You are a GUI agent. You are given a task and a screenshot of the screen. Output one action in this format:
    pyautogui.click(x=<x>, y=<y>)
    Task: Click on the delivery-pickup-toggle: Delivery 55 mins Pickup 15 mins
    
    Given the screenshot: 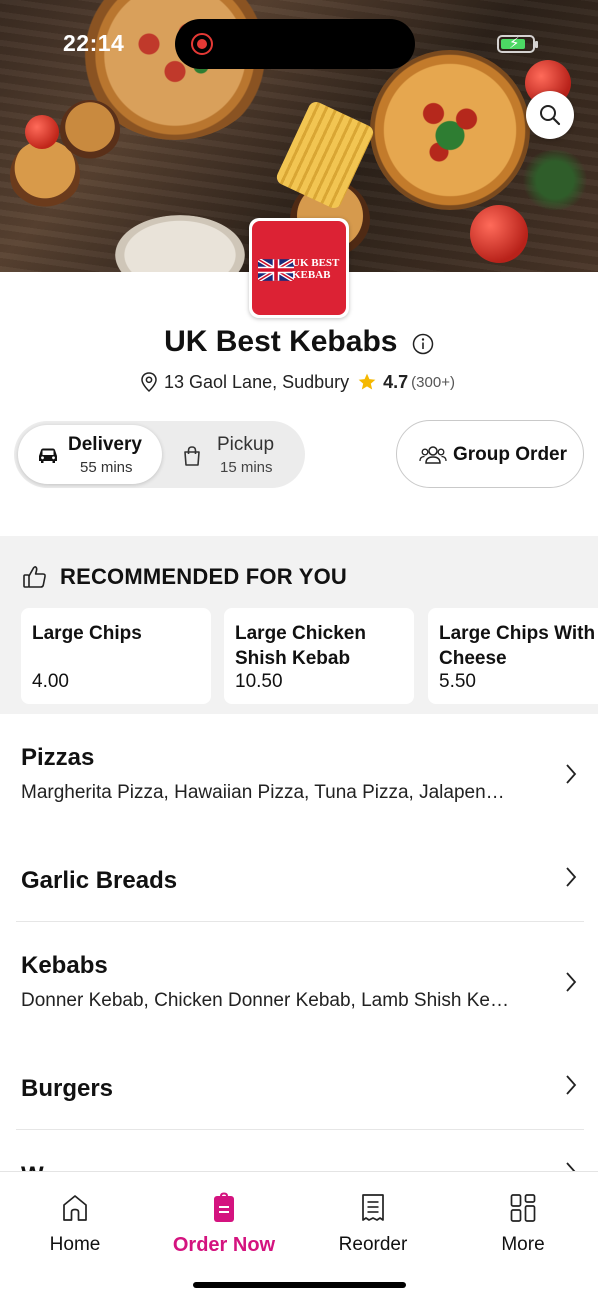 What is the action you would take?
    pyautogui.click(x=159, y=454)
    